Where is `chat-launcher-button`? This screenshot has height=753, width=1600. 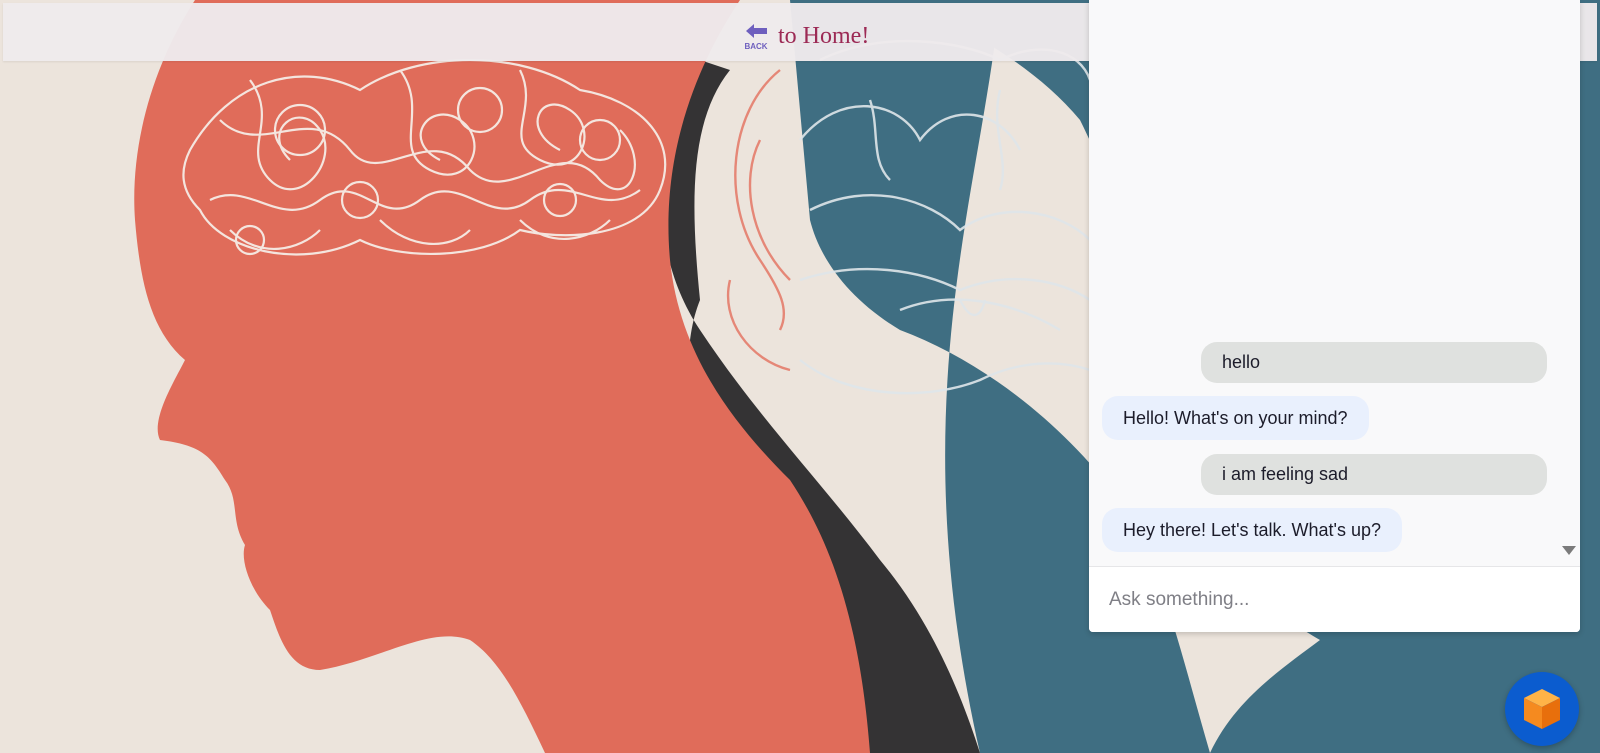 chat-launcher-button is located at coordinates (1542, 709).